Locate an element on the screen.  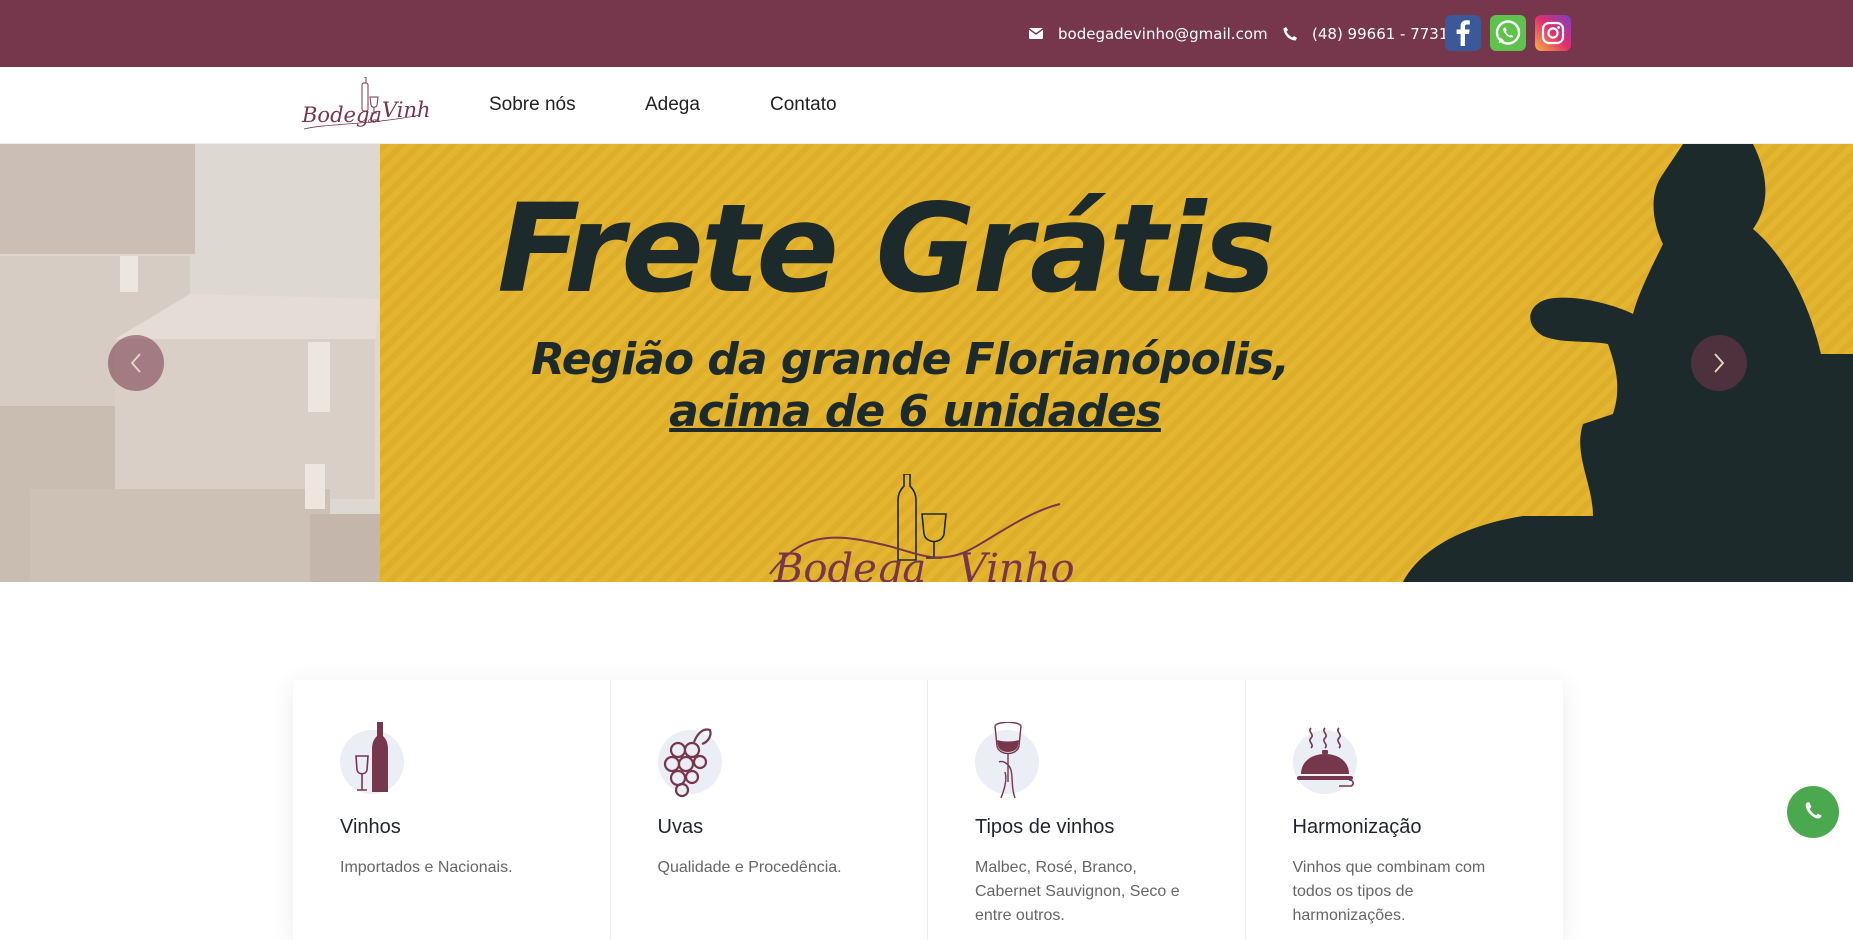
carousel-prev-button is located at coordinates (136, 363).